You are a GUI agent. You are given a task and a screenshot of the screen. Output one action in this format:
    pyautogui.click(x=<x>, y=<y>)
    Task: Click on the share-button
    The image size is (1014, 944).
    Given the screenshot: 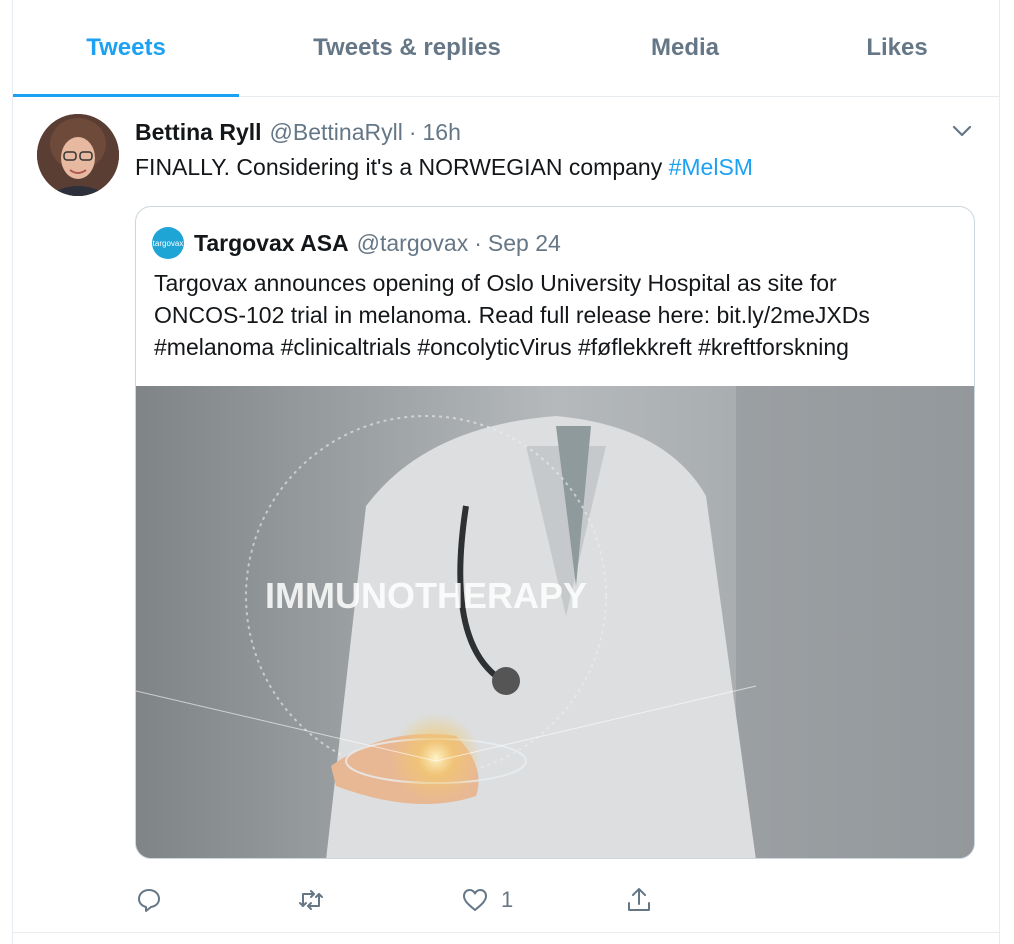 What is the action you would take?
    pyautogui.click(x=639, y=900)
    